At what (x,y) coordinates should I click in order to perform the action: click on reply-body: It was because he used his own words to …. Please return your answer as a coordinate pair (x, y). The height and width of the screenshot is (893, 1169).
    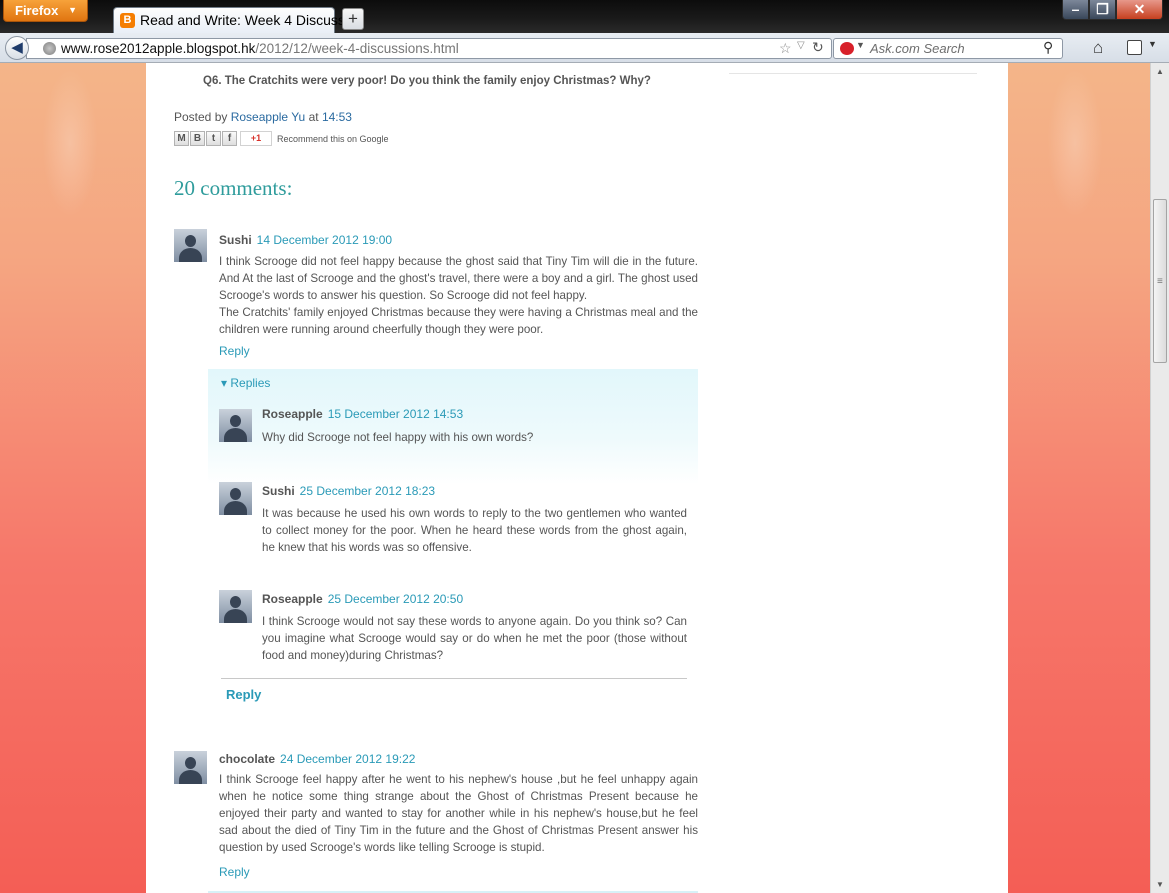
    Looking at the image, I should click on (474, 530).